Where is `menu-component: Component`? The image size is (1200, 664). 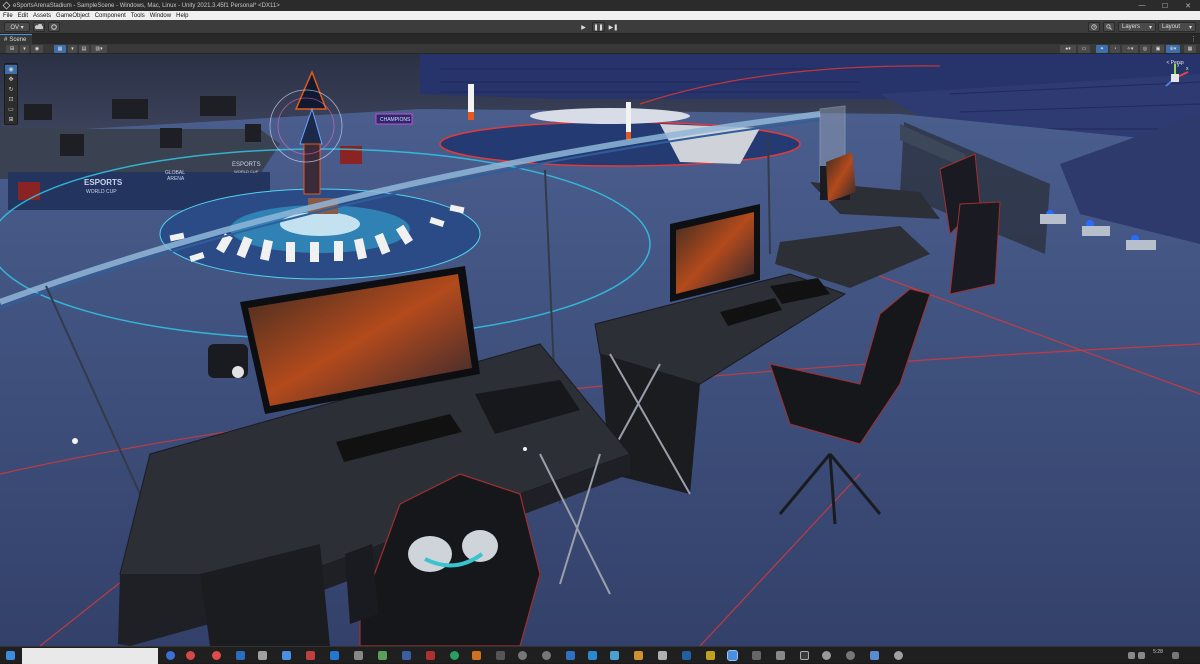
menu-component: Component is located at coordinates (110, 16).